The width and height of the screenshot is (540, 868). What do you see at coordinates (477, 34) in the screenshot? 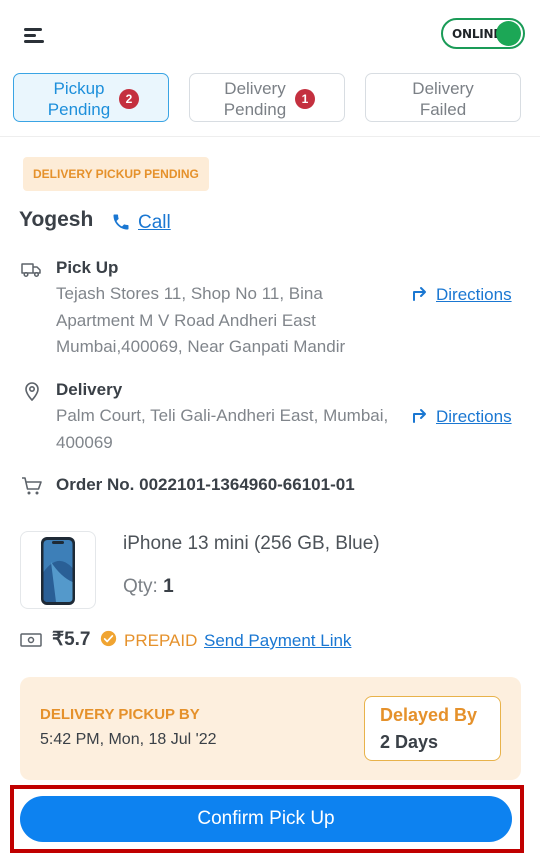
I see `online-toggle-label: ONLINE` at bounding box center [477, 34].